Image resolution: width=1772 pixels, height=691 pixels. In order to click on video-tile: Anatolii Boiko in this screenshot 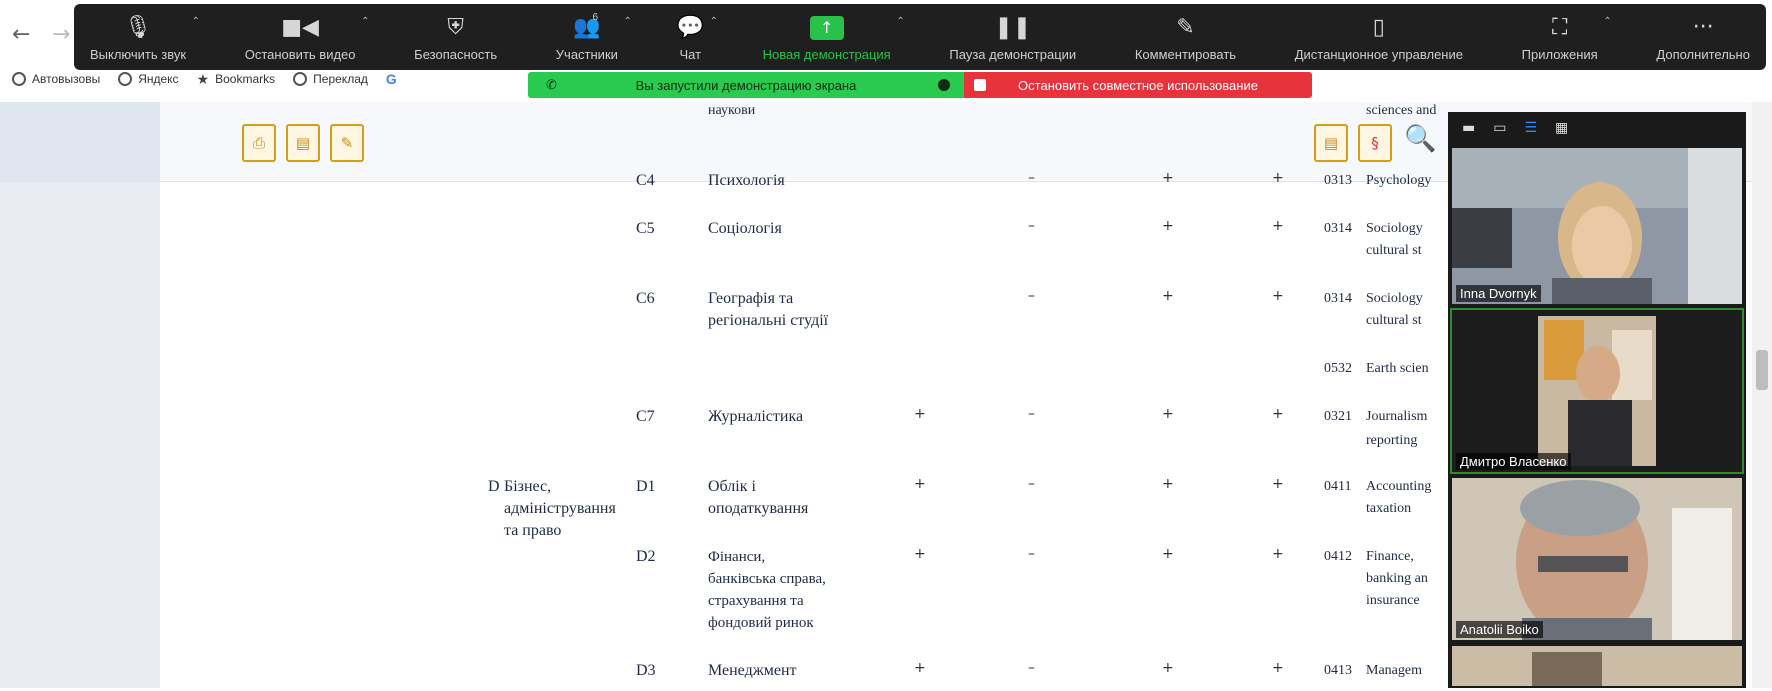, I will do `click(1597, 559)`.